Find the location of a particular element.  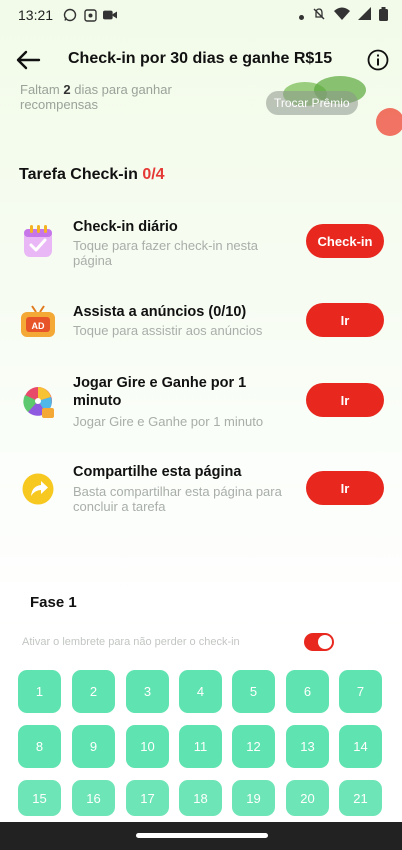

reminder-toggle is located at coordinates (319, 642).